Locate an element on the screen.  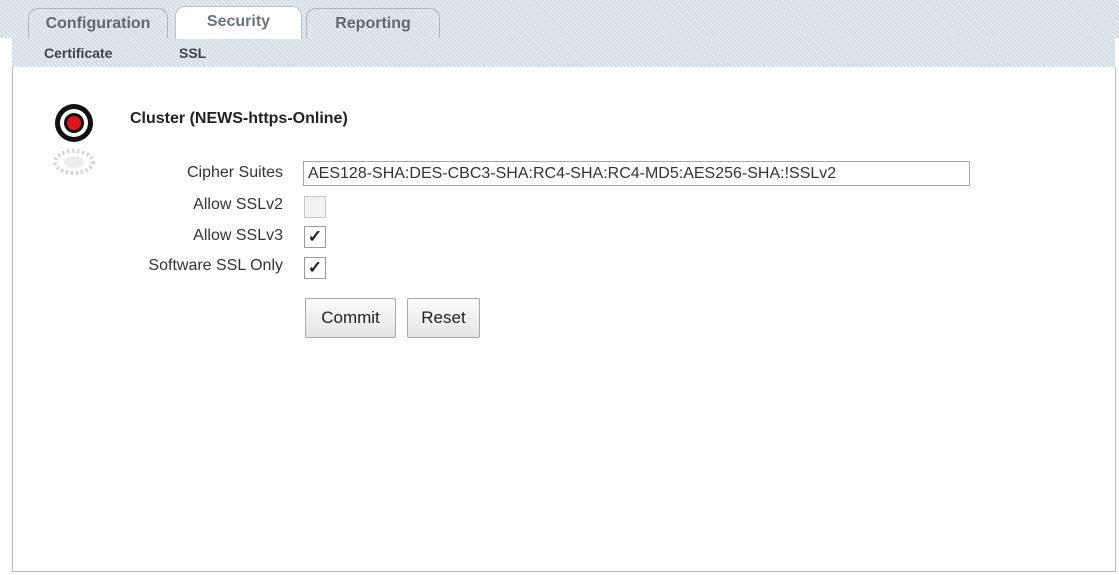
subtab-bar: Certificate SSL is located at coordinates (563, 53).